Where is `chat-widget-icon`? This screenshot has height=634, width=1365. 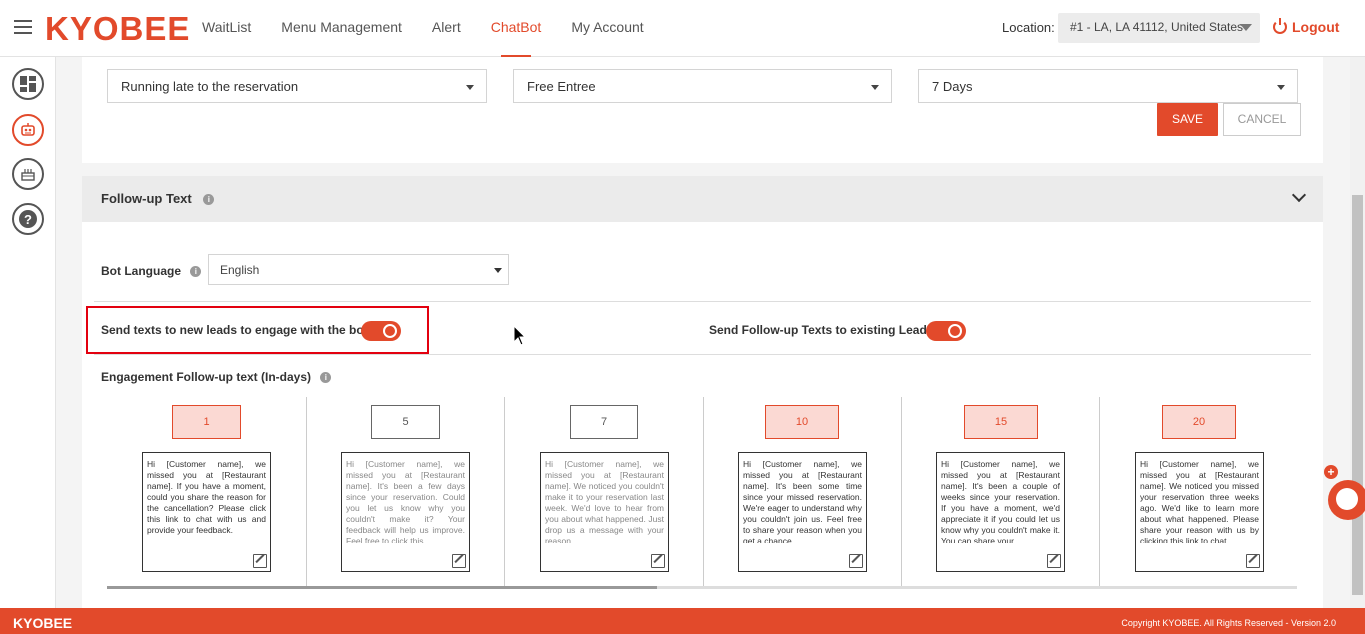
chat-widget-icon is located at coordinates (1346, 500).